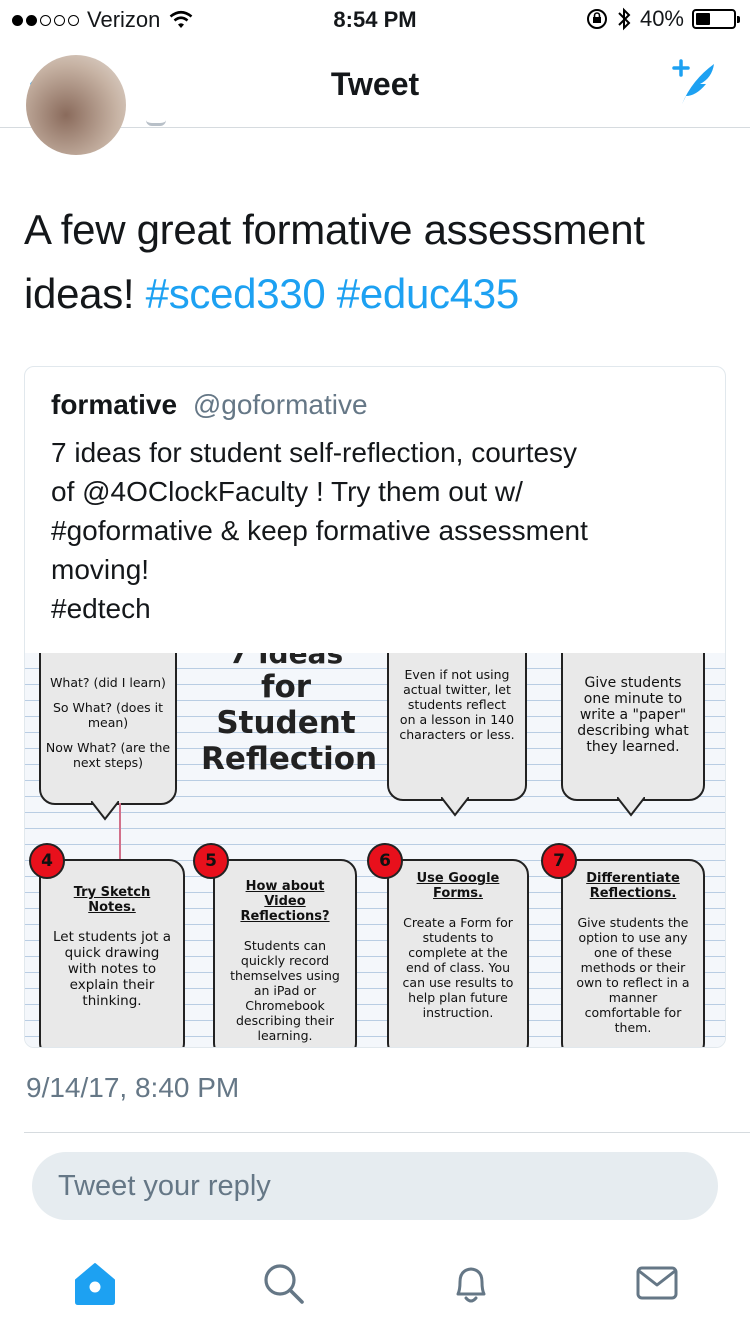  Describe the element at coordinates (285, 901) in the screenshot. I see `card-5-heading: How about Video Reflections?` at that location.